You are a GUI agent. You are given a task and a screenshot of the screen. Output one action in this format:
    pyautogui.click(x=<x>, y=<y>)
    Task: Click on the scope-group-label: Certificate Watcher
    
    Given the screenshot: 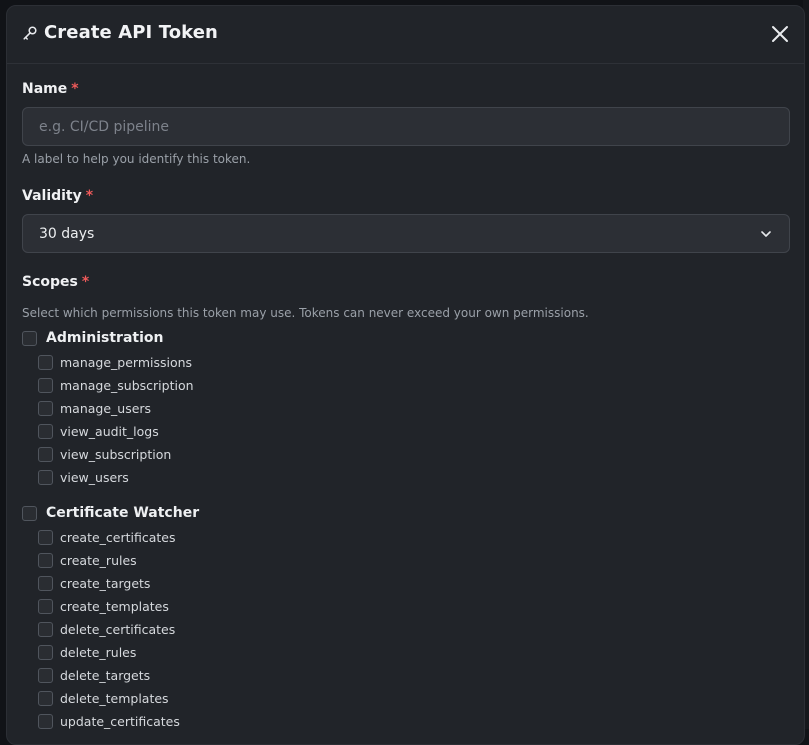 What is the action you would take?
    pyautogui.click(x=123, y=513)
    